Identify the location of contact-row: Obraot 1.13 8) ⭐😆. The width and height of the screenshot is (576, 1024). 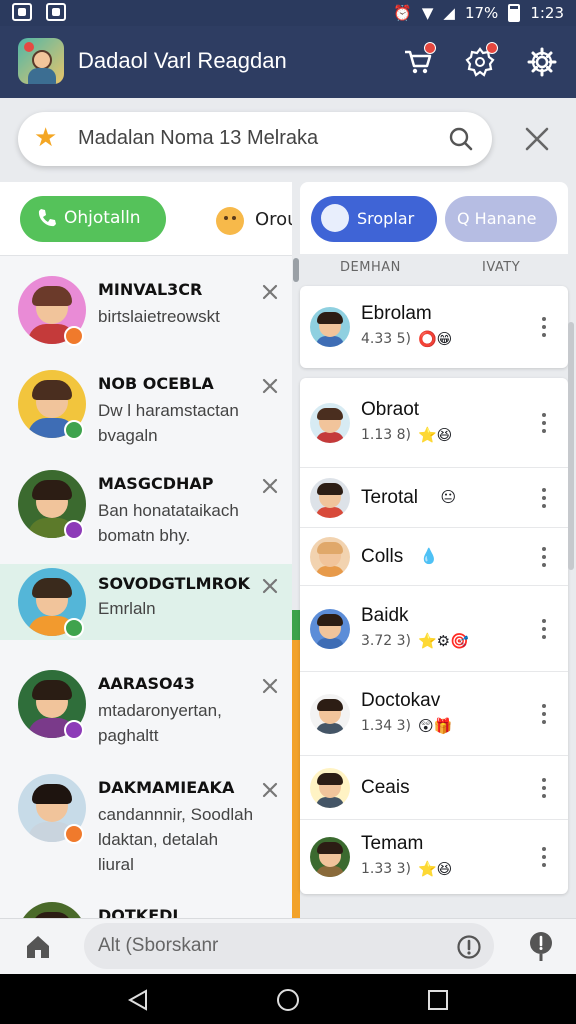
(434, 423).